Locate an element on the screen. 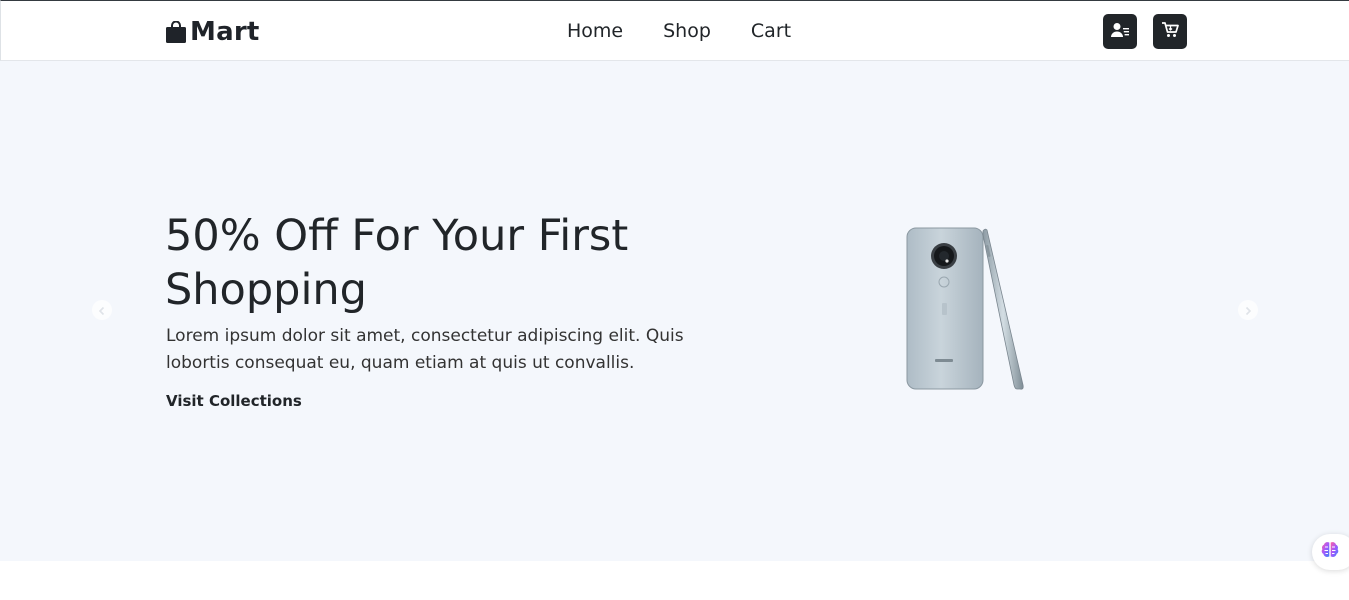  main-nav: Home Shop Cart is located at coordinates (679, 31).